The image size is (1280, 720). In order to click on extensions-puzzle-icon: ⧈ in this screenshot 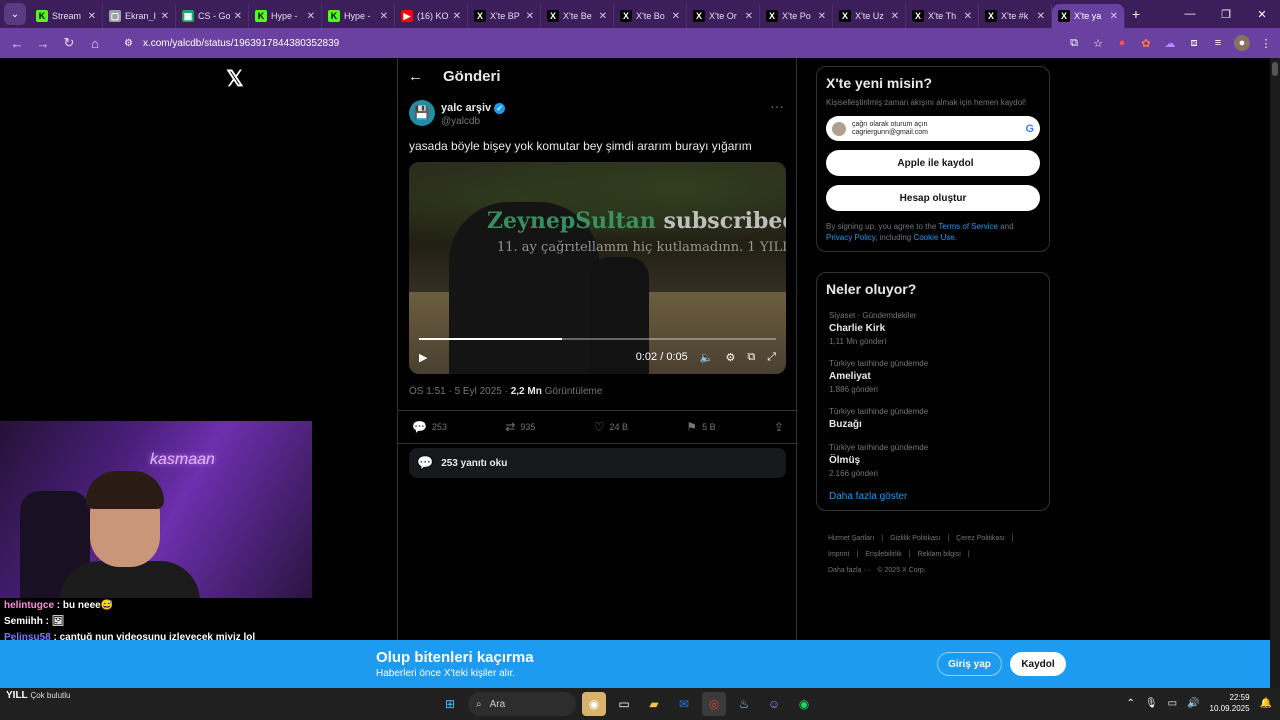, I will do `click(1194, 43)`.